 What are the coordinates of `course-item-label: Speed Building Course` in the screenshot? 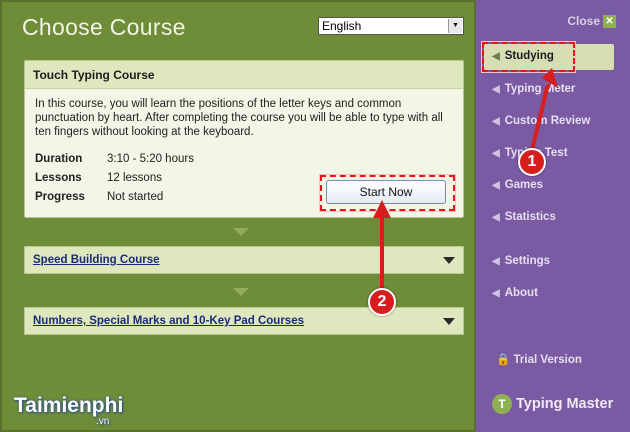 It's located at (96, 260).